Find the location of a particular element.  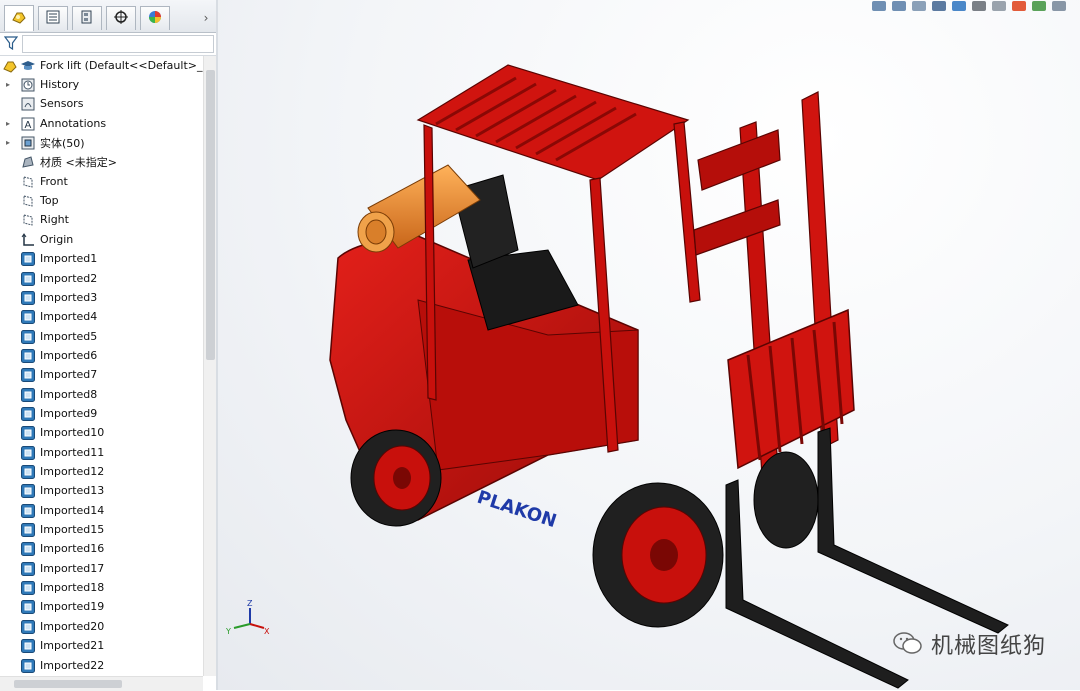

tree-item-label: Right is located at coordinates (54, 219).